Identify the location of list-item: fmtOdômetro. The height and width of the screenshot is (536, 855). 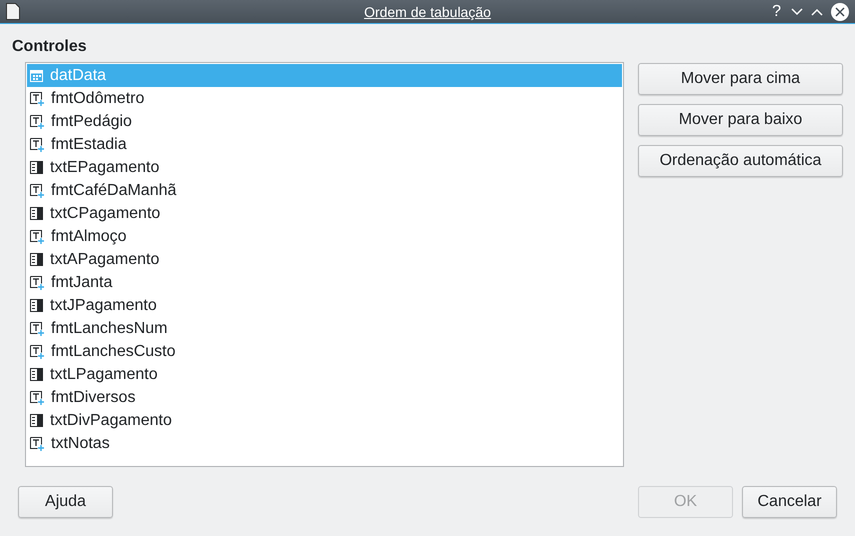
(324, 98).